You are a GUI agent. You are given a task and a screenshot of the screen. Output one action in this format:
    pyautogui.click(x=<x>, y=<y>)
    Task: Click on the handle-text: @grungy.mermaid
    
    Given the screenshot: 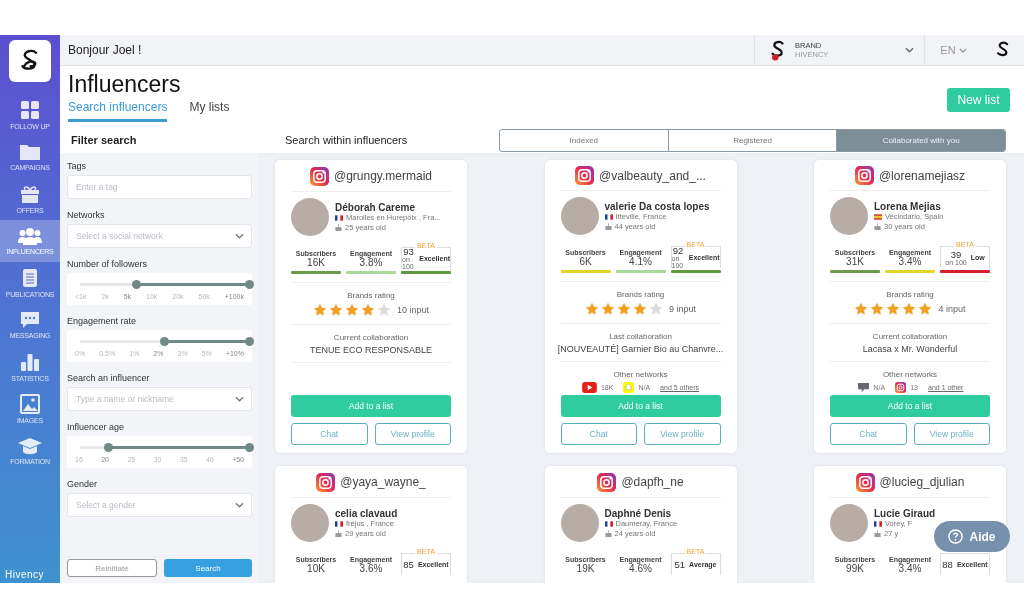 What is the action you would take?
    pyautogui.click(x=383, y=176)
    